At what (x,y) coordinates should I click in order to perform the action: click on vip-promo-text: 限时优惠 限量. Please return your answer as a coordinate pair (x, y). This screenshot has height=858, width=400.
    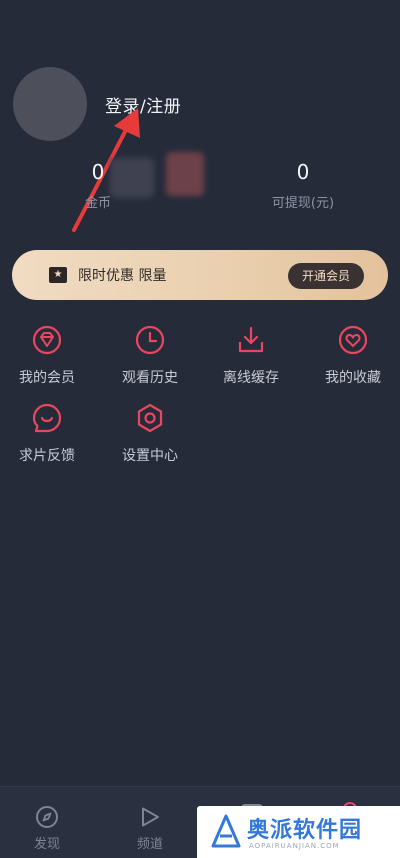
    Looking at the image, I should click on (122, 276).